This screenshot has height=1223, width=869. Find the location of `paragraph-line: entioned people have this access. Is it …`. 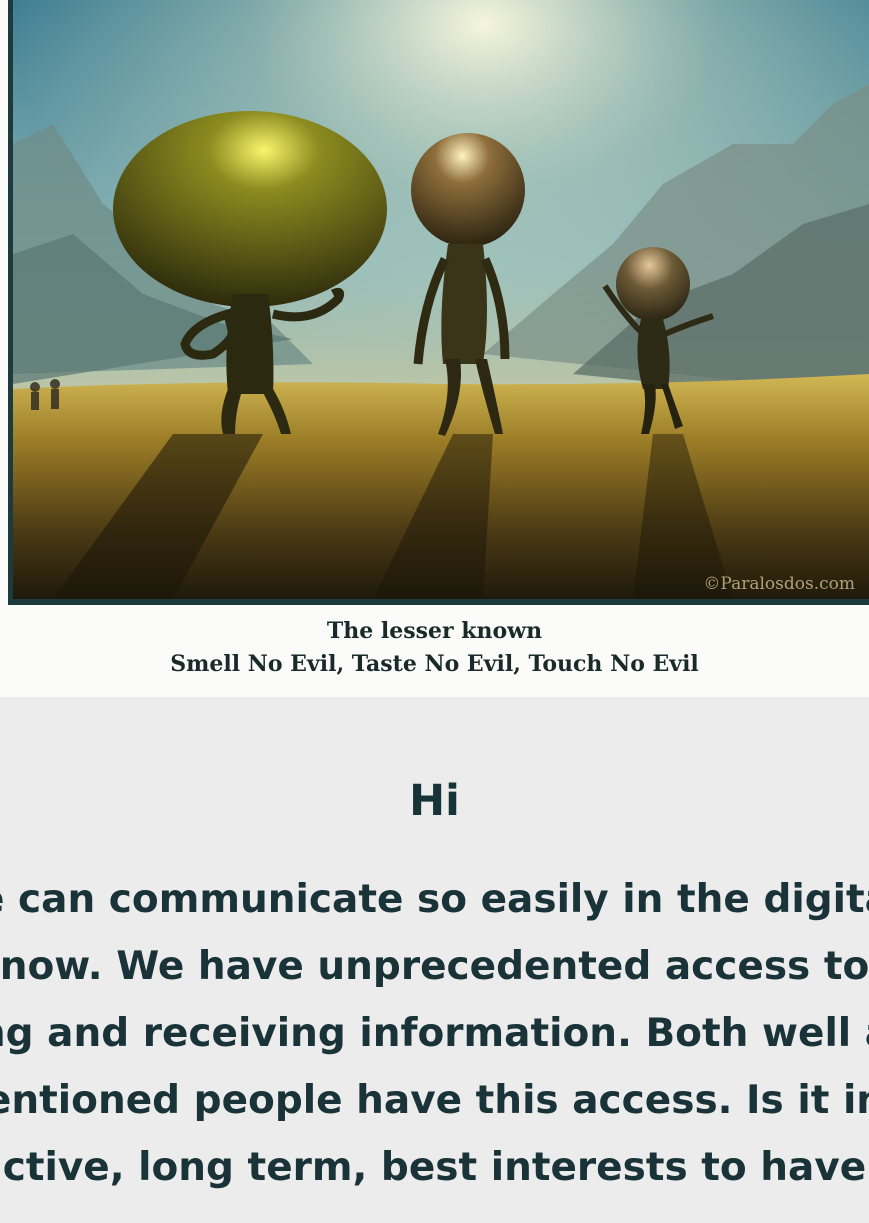

paragraph-line: entioned people have this access. Is it … is located at coordinates (434, 1100).